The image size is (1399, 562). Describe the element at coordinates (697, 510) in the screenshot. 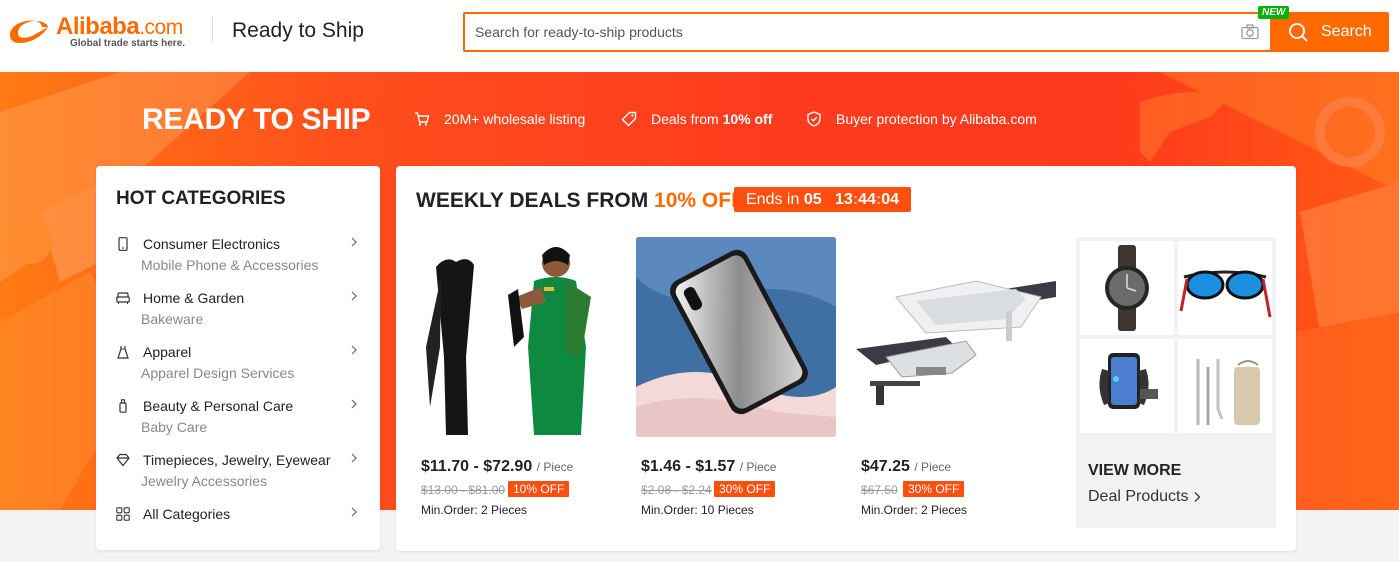

I see `min-order: Min.Order: 10 Pieces` at that location.